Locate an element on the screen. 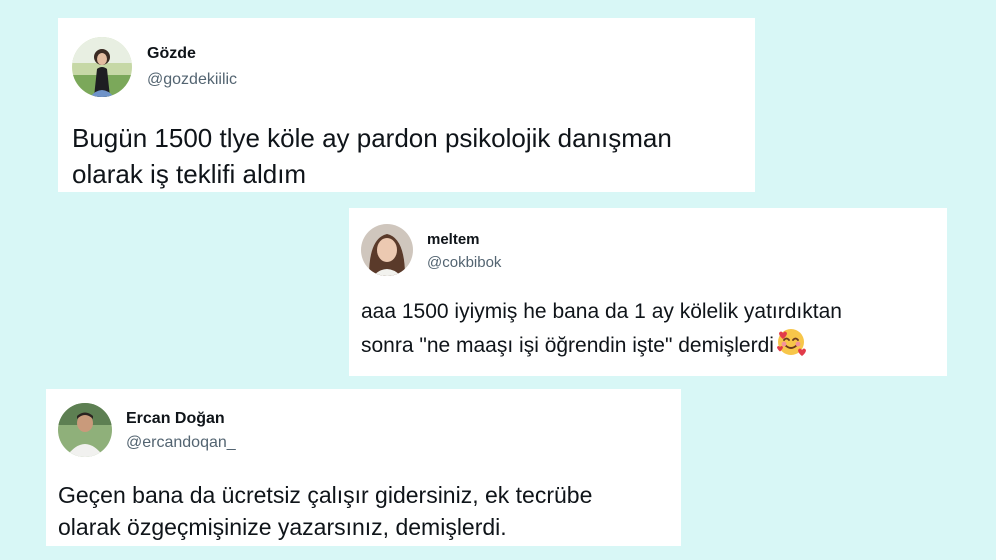  smiling-face-with-hearts-icon is located at coordinates (791, 342).